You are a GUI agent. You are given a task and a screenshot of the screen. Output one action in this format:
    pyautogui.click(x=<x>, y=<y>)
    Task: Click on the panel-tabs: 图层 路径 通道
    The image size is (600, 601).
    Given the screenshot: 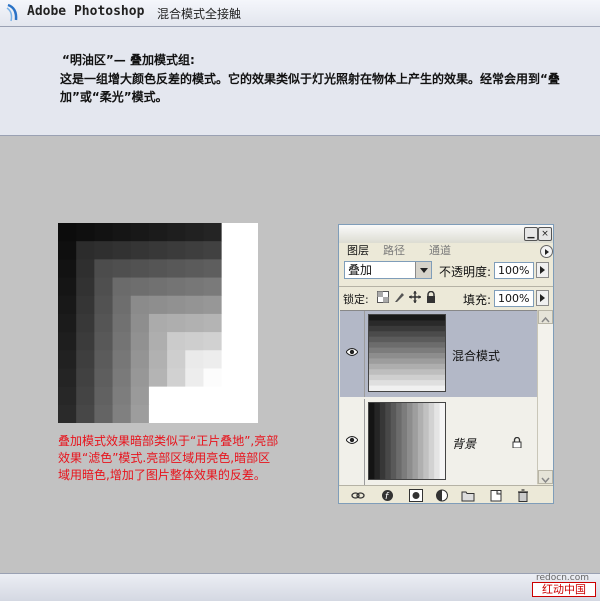 What is the action you would take?
    pyautogui.click(x=446, y=251)
    